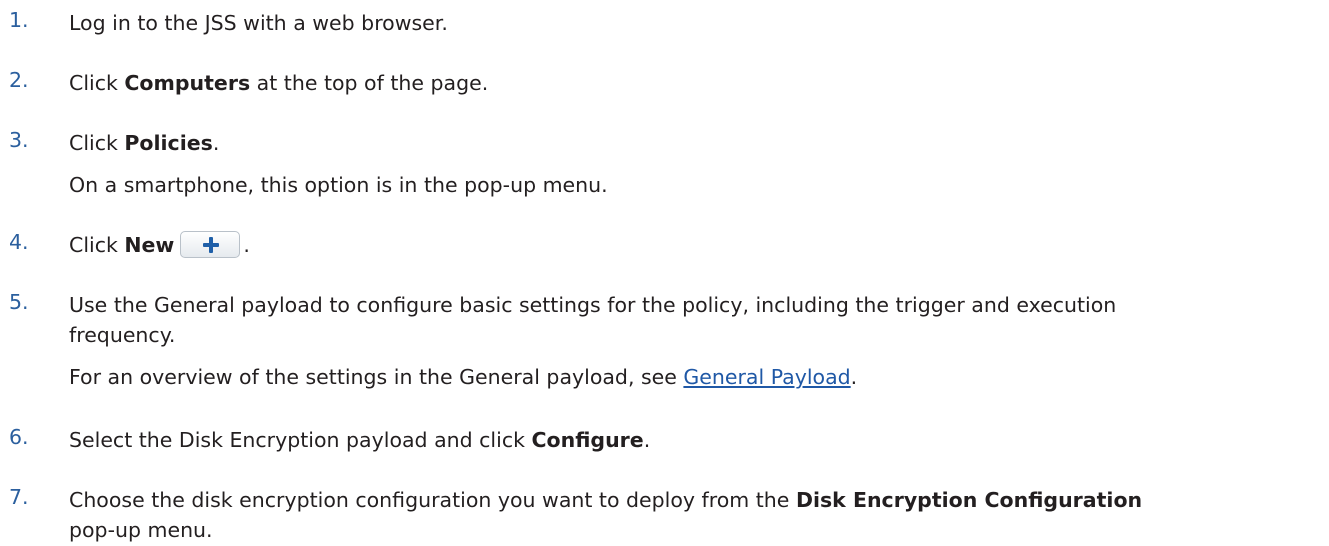 This screenshot has height=546, width=1329. I want to click on step-number: 5., so click(19, 302).